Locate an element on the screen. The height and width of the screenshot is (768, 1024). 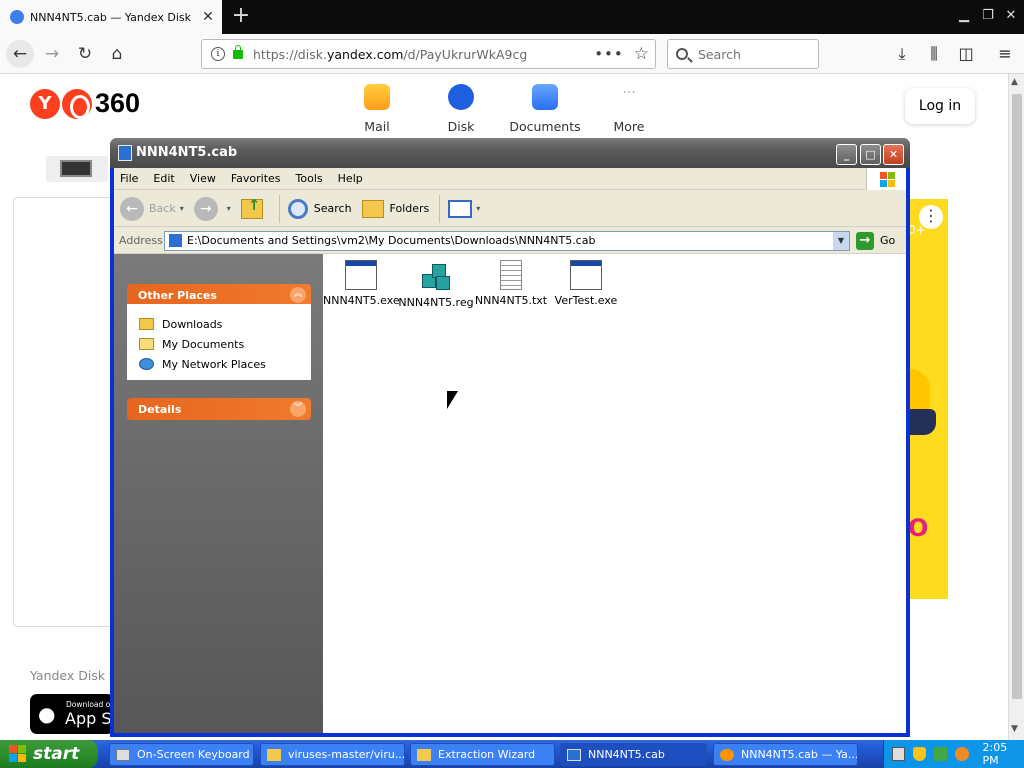
views-button: ▾ is located at coordinates (464, 208).